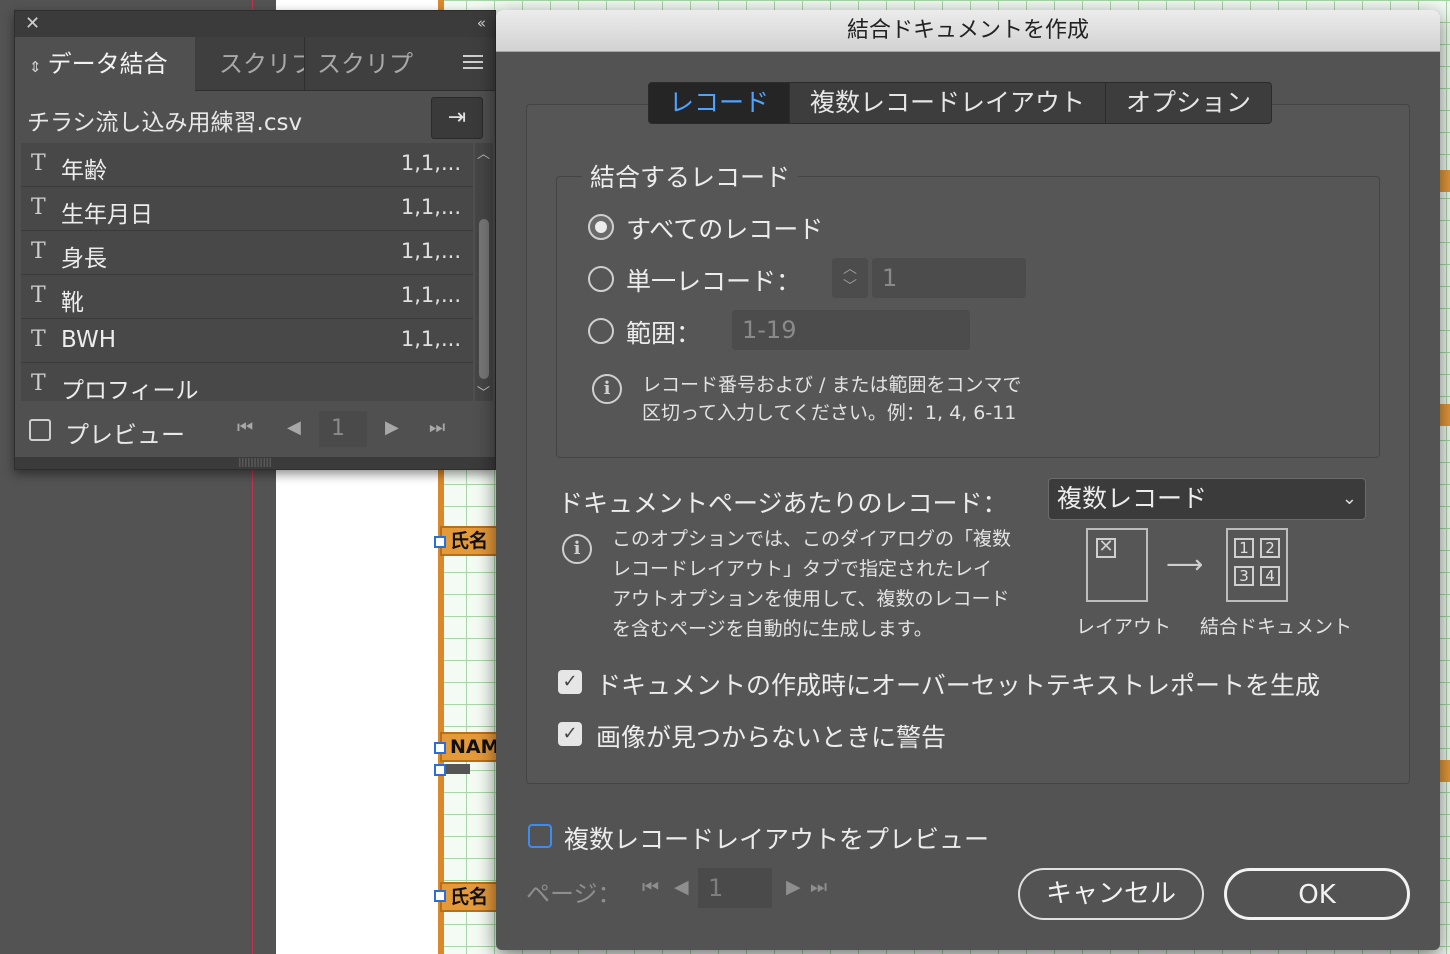 This screenshot has width=1450, height=954. What do you see at coordinates (84, 171) in the screenshot?
I see `field-name: 年齢` at bounding box center [84, 171].